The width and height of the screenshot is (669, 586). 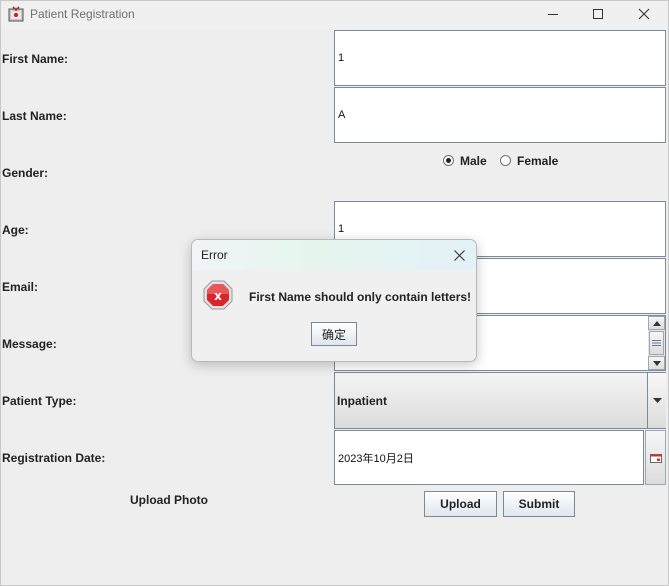 I want to click on registration-date-value: 2023年10月2日, so click(x=376, y=458).